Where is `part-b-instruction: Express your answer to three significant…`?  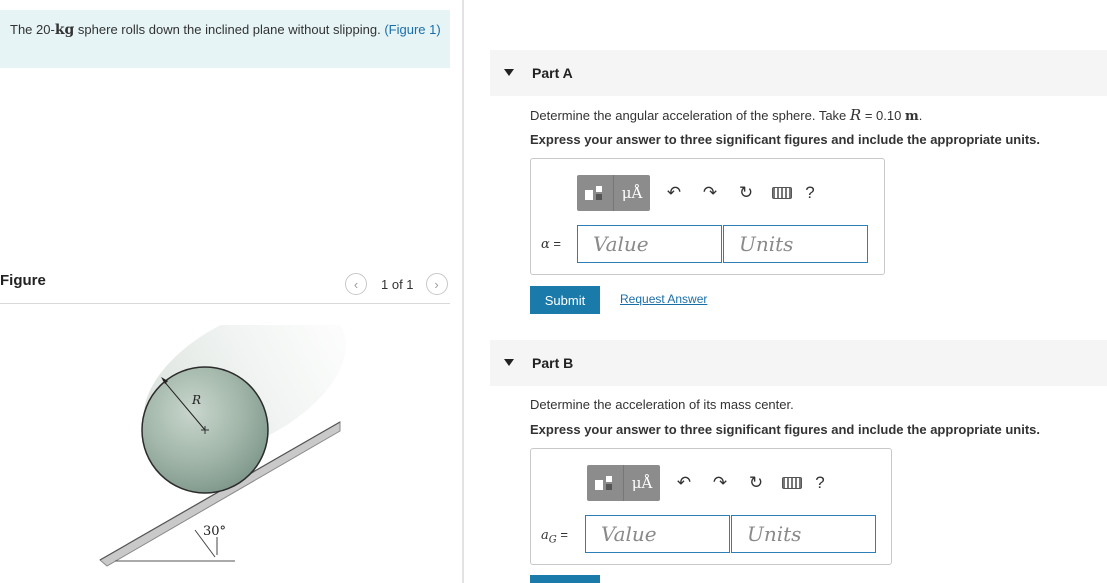 part-b-instruction: Express your answer to three significant… is located at coordinates (785, 429).